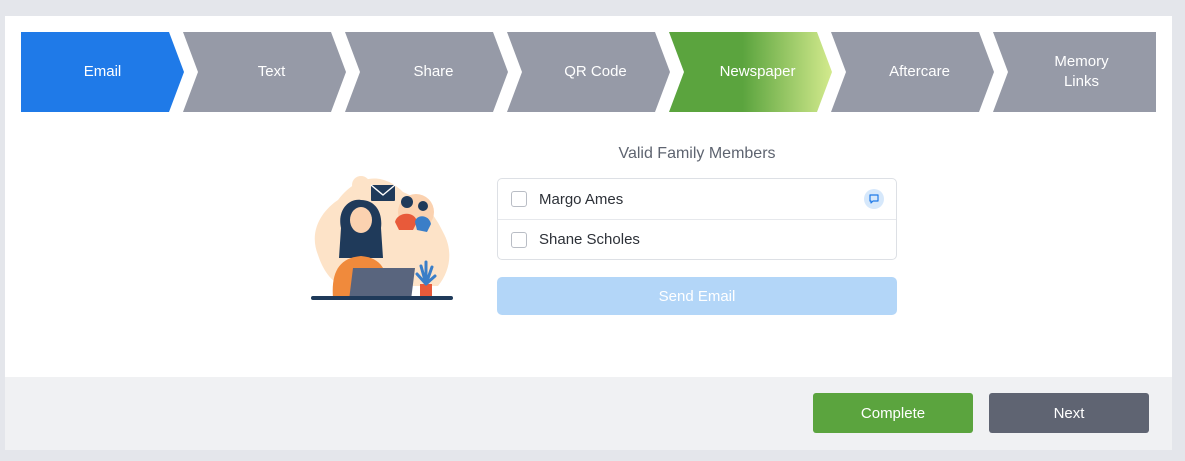 This screenshot has width=1185, height=461. What do you see at coordinates (1069, 413) in the screenshot?
I see `next-button: Next` at bounding box center [1069, 413].